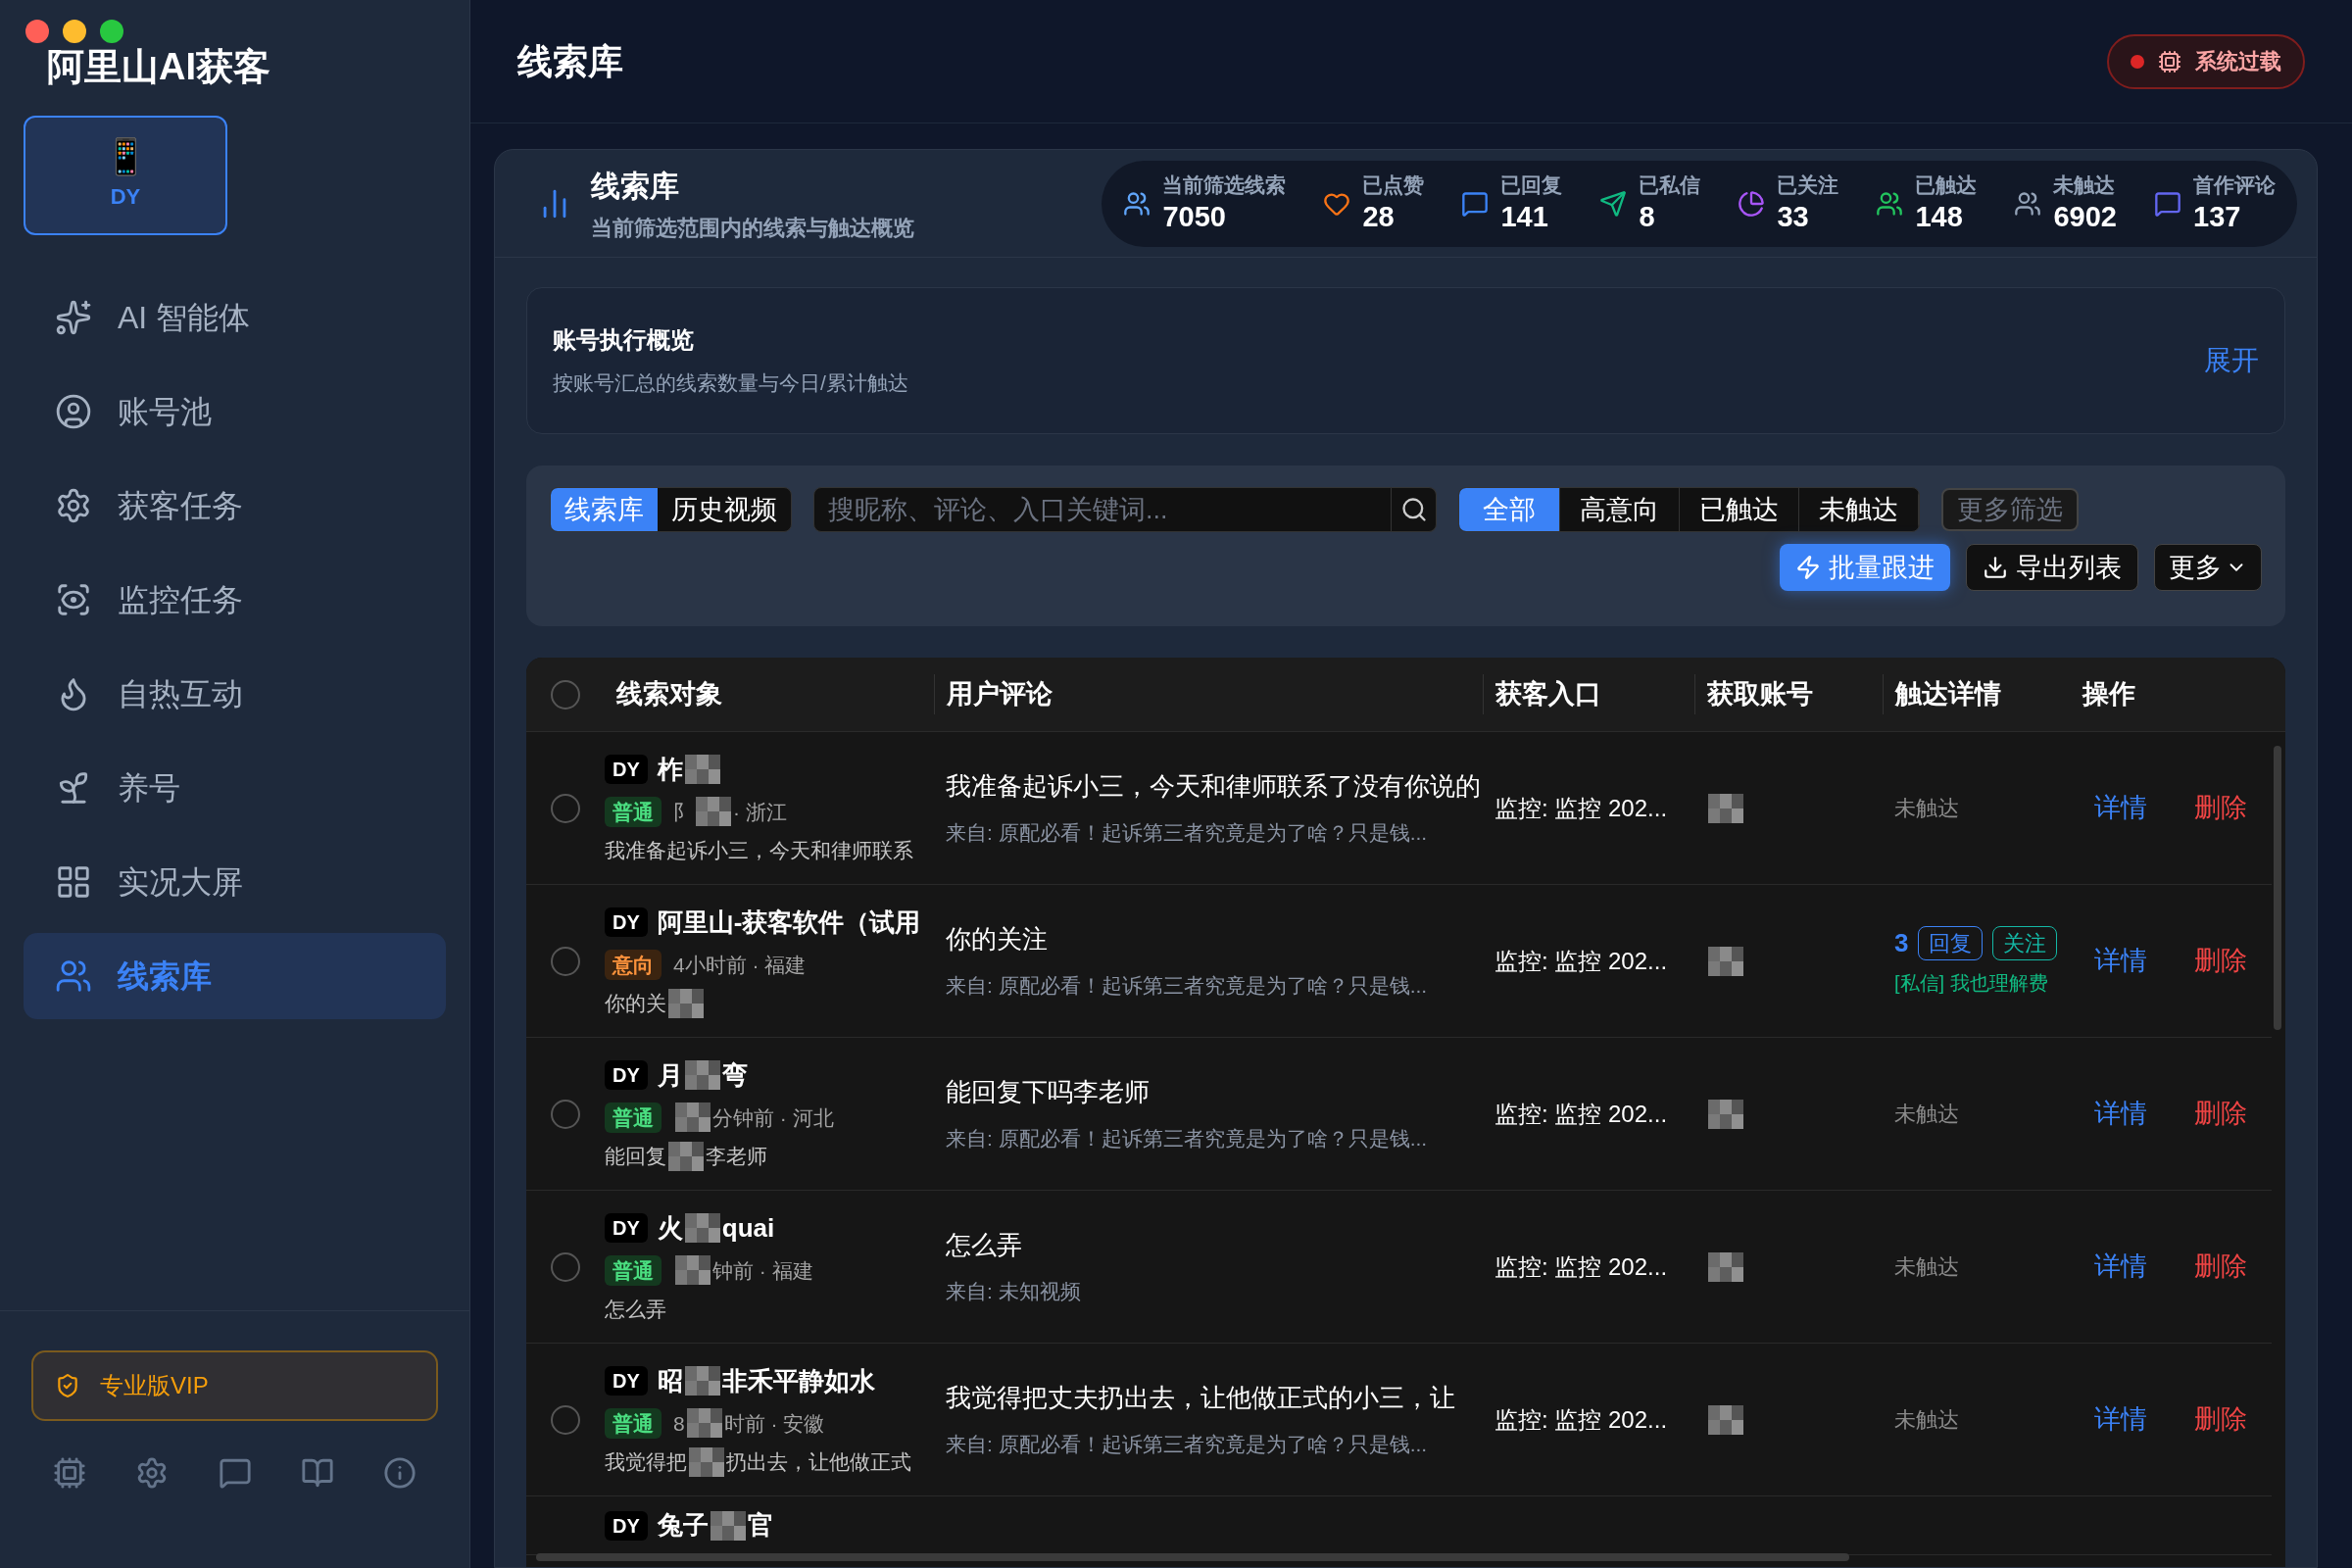  Describe the element at coordinates (1739, 509) in the screenshot. I see `segment-tab: 已触达` at that location.